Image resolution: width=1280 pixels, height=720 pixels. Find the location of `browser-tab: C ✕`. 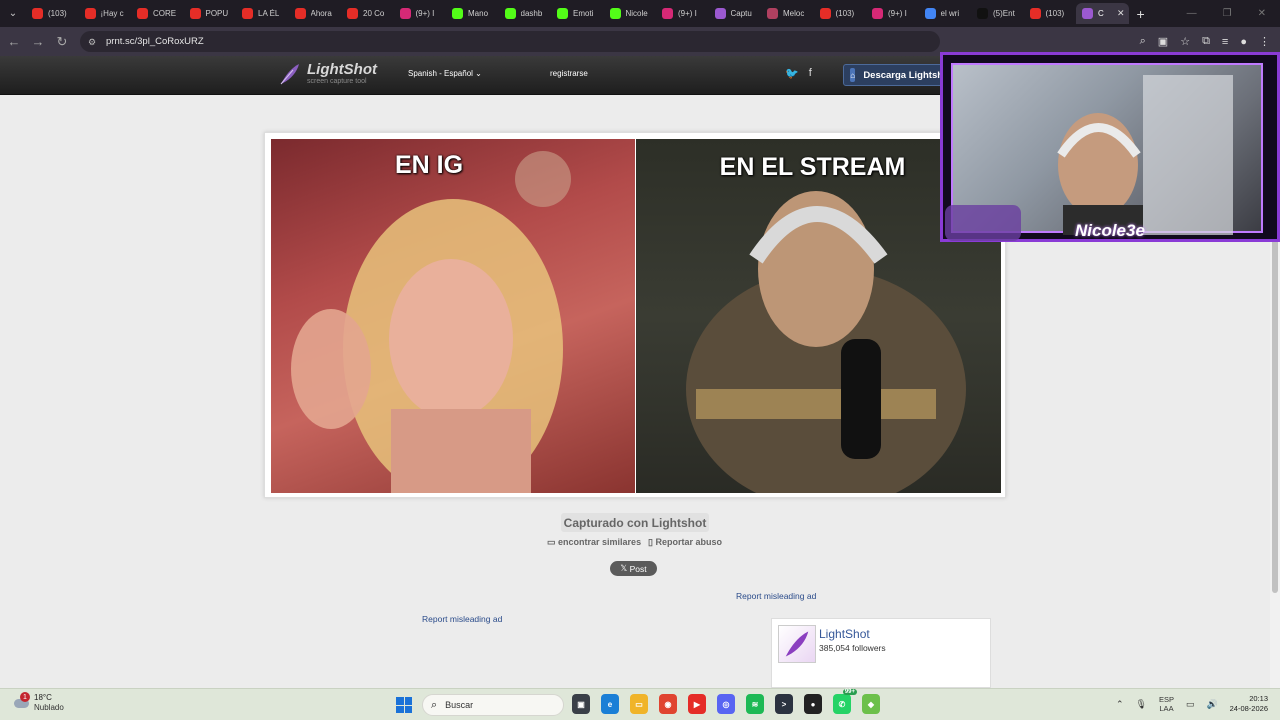

browser-tab: C ✕ is located at coordinates (1102, 13).